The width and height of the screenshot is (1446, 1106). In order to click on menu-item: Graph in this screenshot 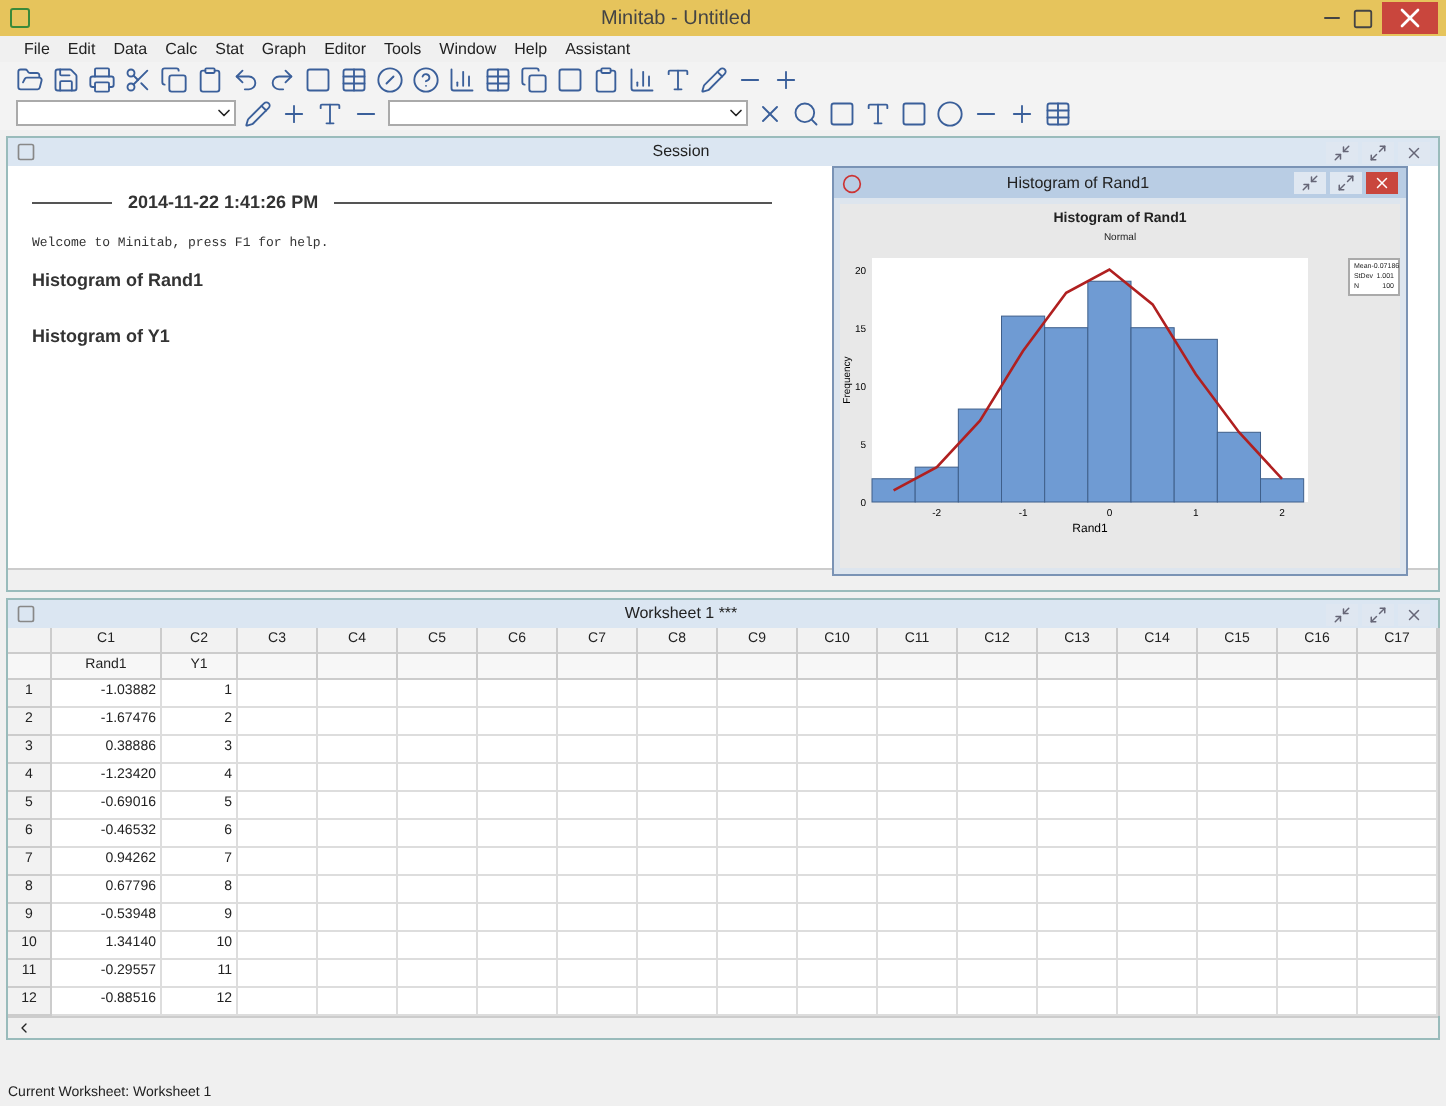, I will do `click(284, 49)`.